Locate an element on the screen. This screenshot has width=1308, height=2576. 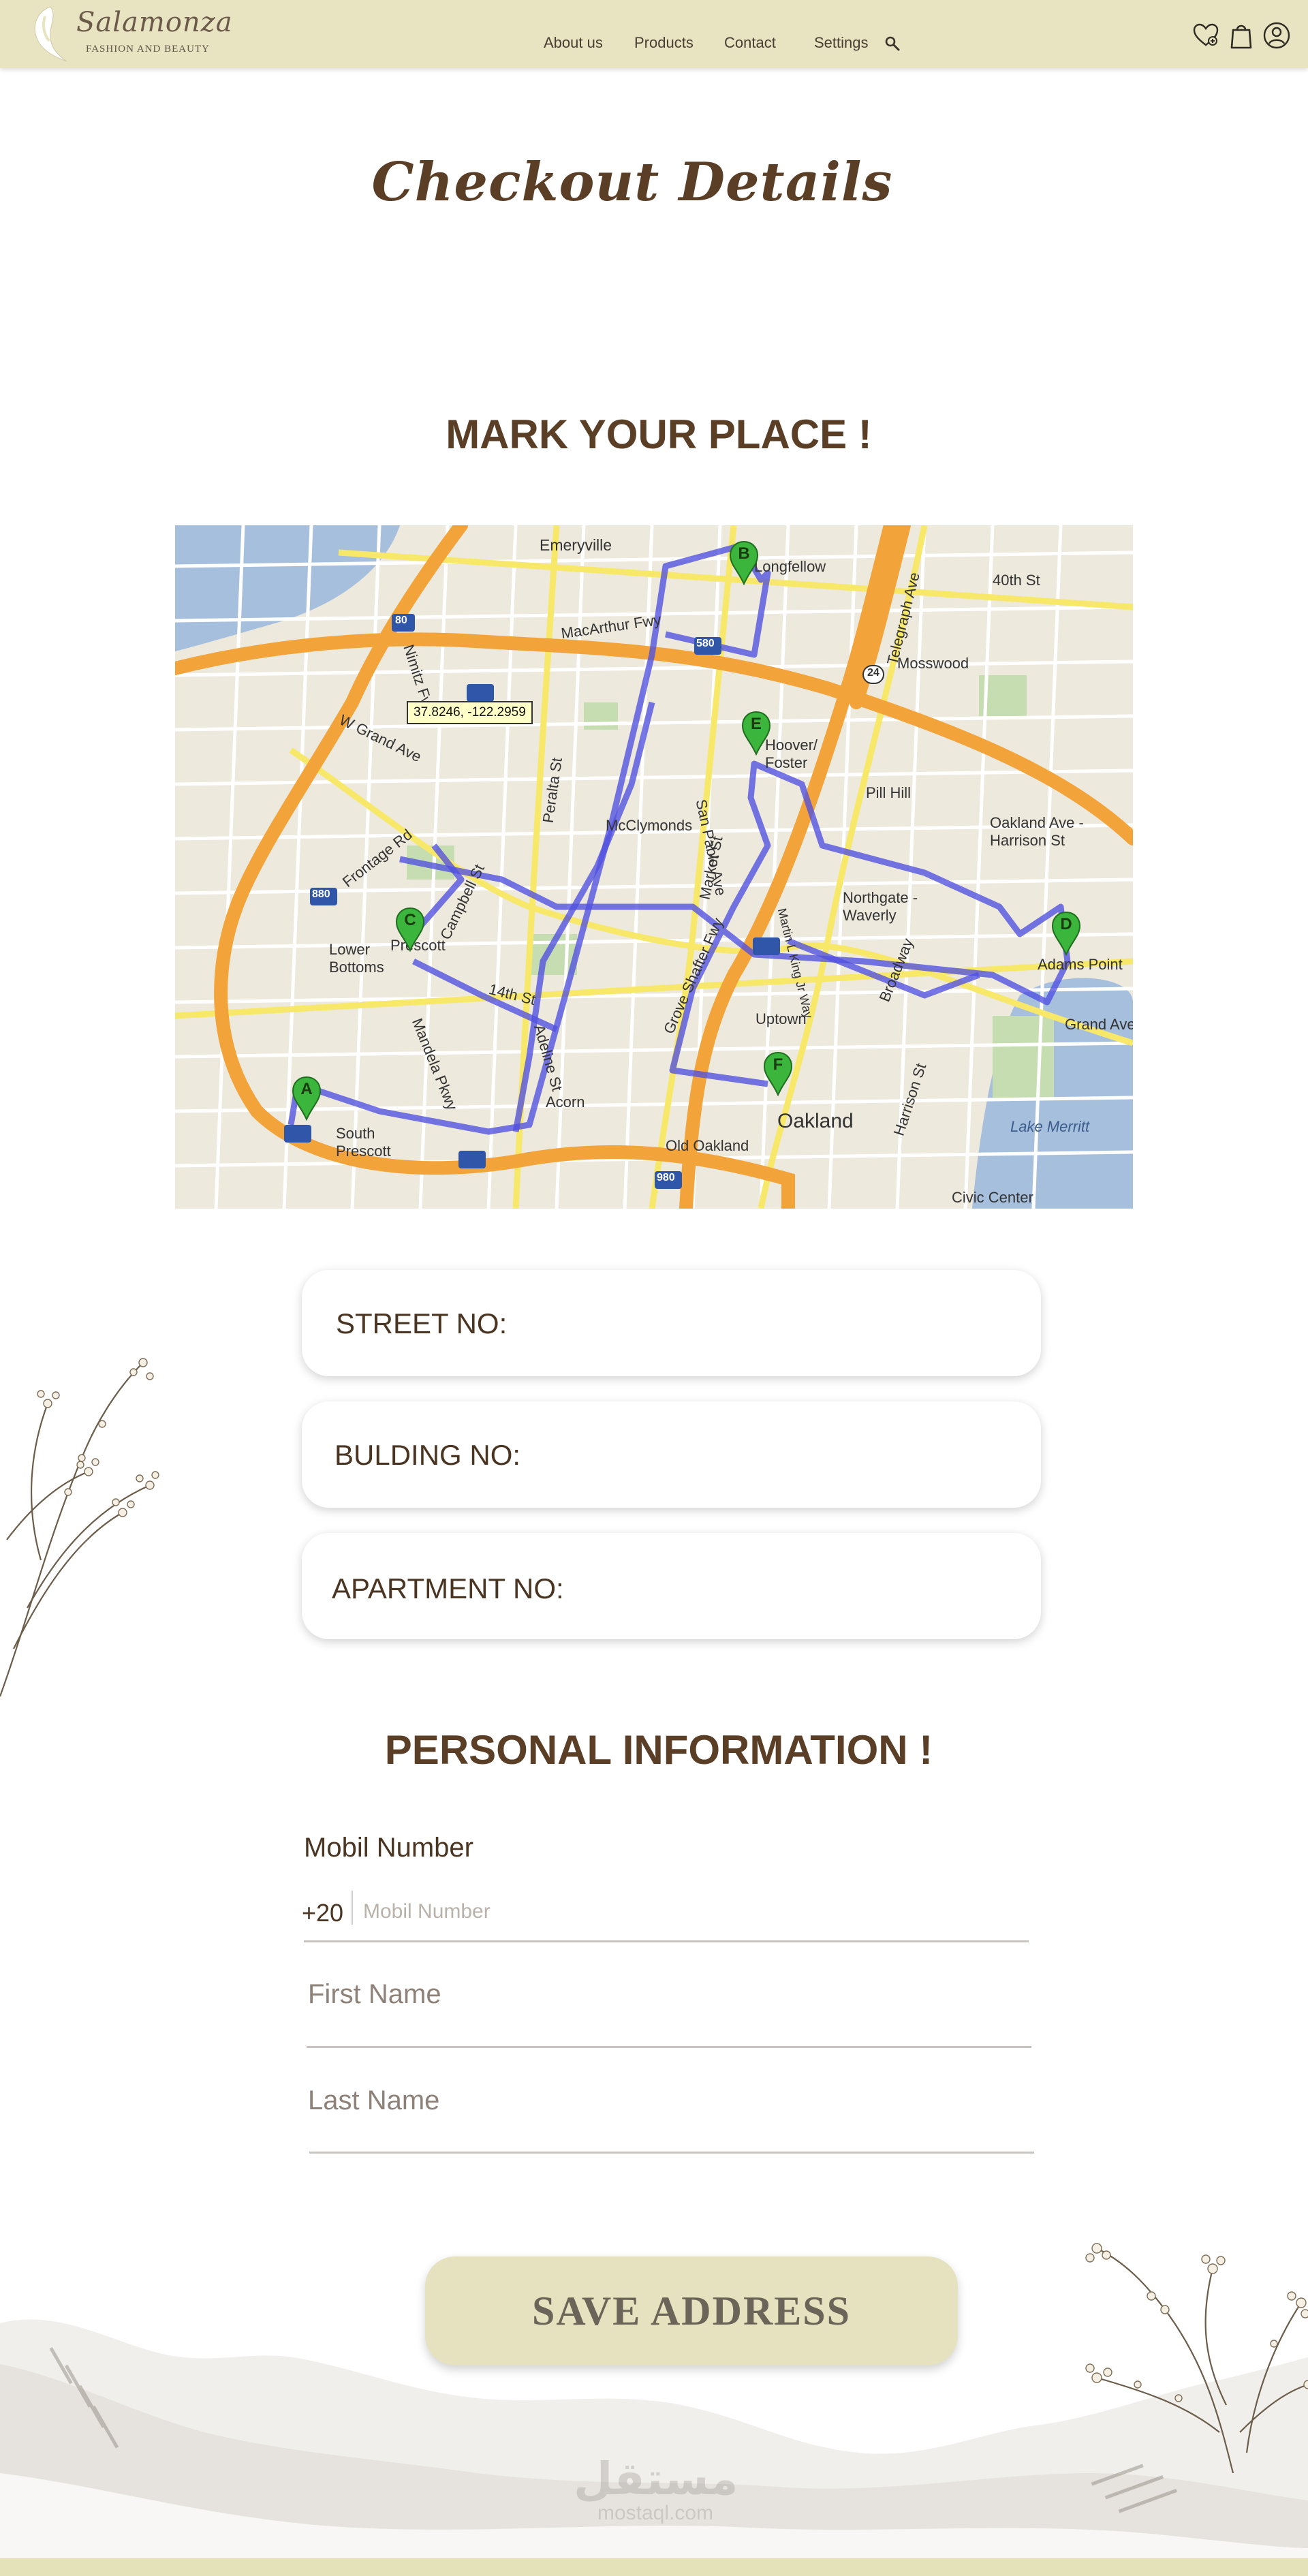
user-icon is located at coordinates (1277, 35).